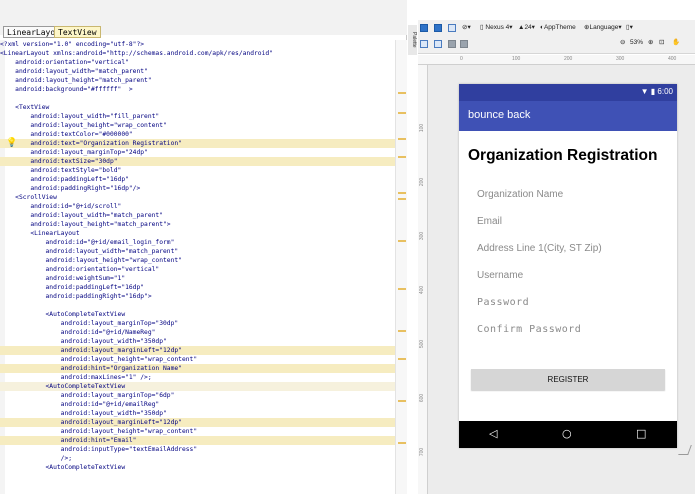 This screenshot has height=494, width=695. What do you see at coordinates (197, 143) in the screenshot?
I see `code-line: android:text="Organization Registration"` at bounding box center [197, 143].